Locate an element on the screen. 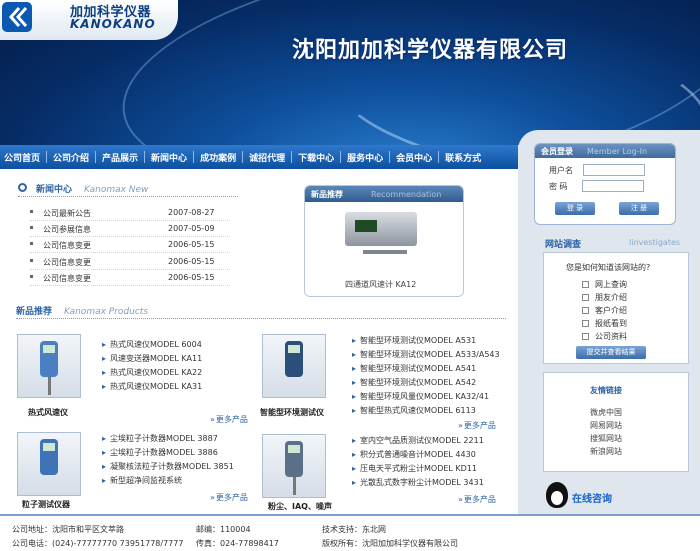 This screenshot has width=700, height=551. product-link: 热式风速仪MODEL KA22 is located at coordinates (152, 372).